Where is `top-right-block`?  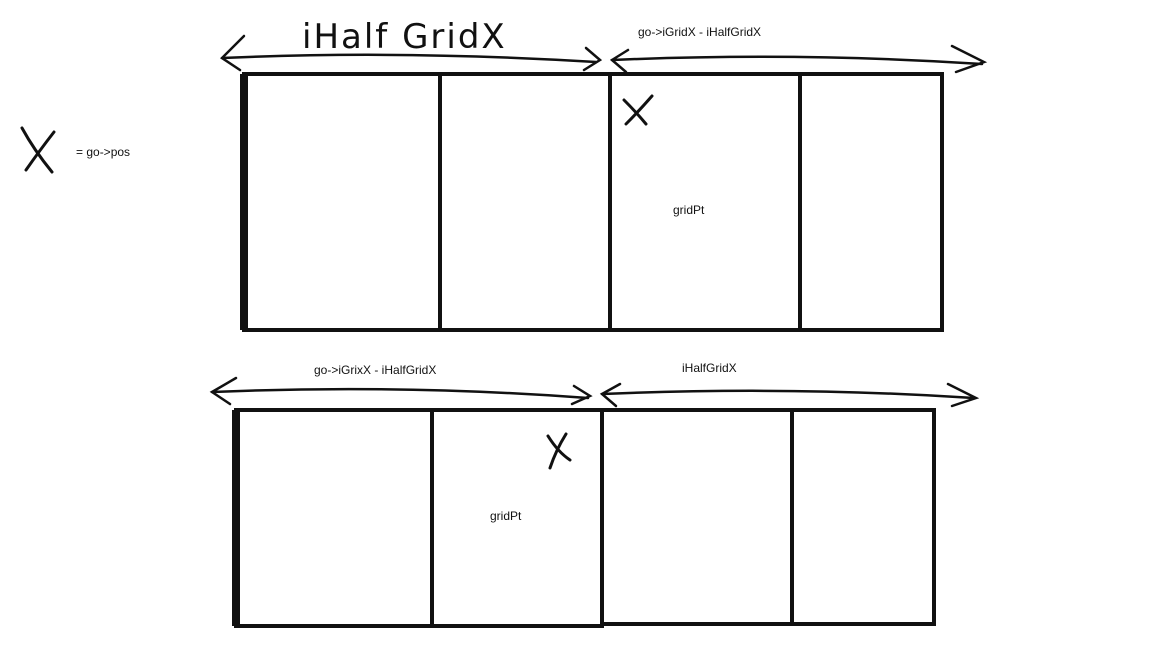 top-right-block is located at coordinates (776, 202).